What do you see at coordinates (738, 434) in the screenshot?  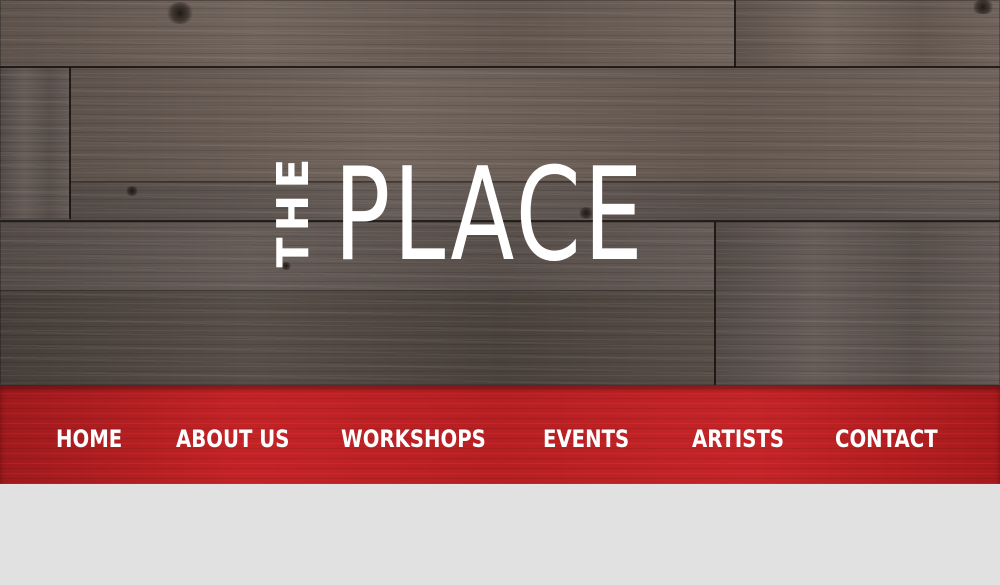 I see `nav-artists: ARTISTS` at bounding box center [738, 434].